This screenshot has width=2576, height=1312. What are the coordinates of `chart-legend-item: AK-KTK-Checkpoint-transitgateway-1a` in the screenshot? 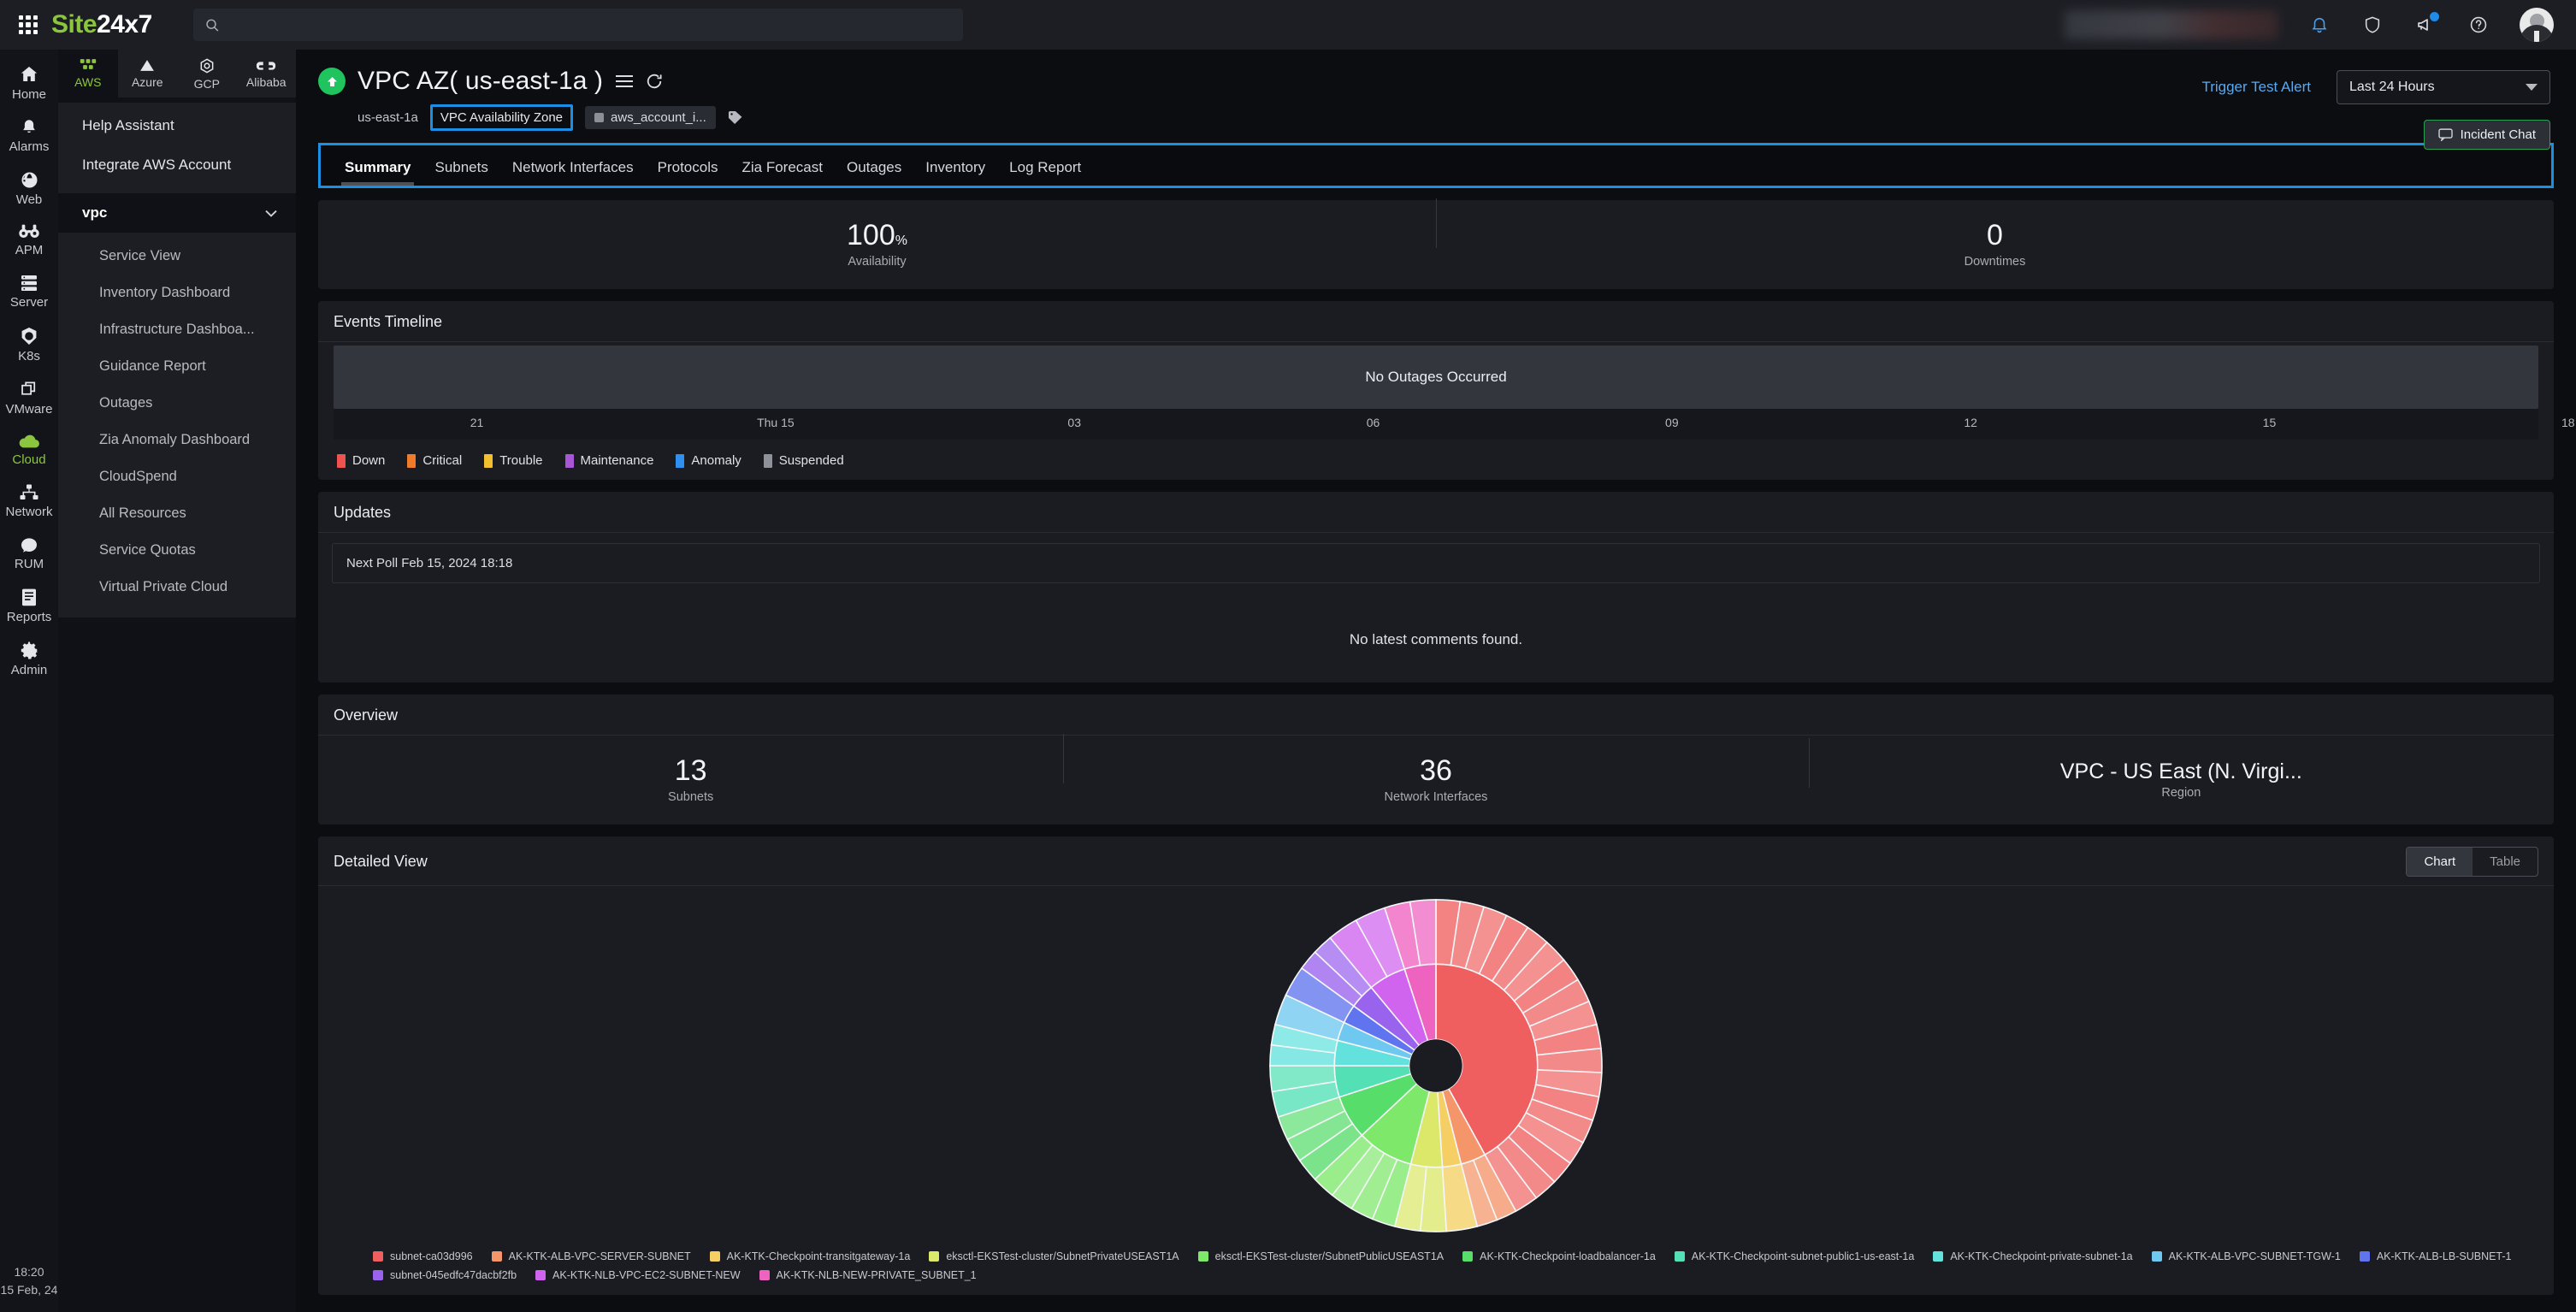 It's located at (809, 1256).